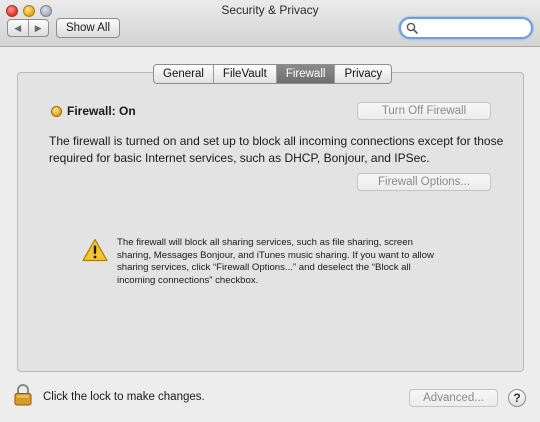 Image resolution: width=540 pixels, height=422 pixels. I want to click on firewall-status-label: Firewall: On, so click(101, 111).